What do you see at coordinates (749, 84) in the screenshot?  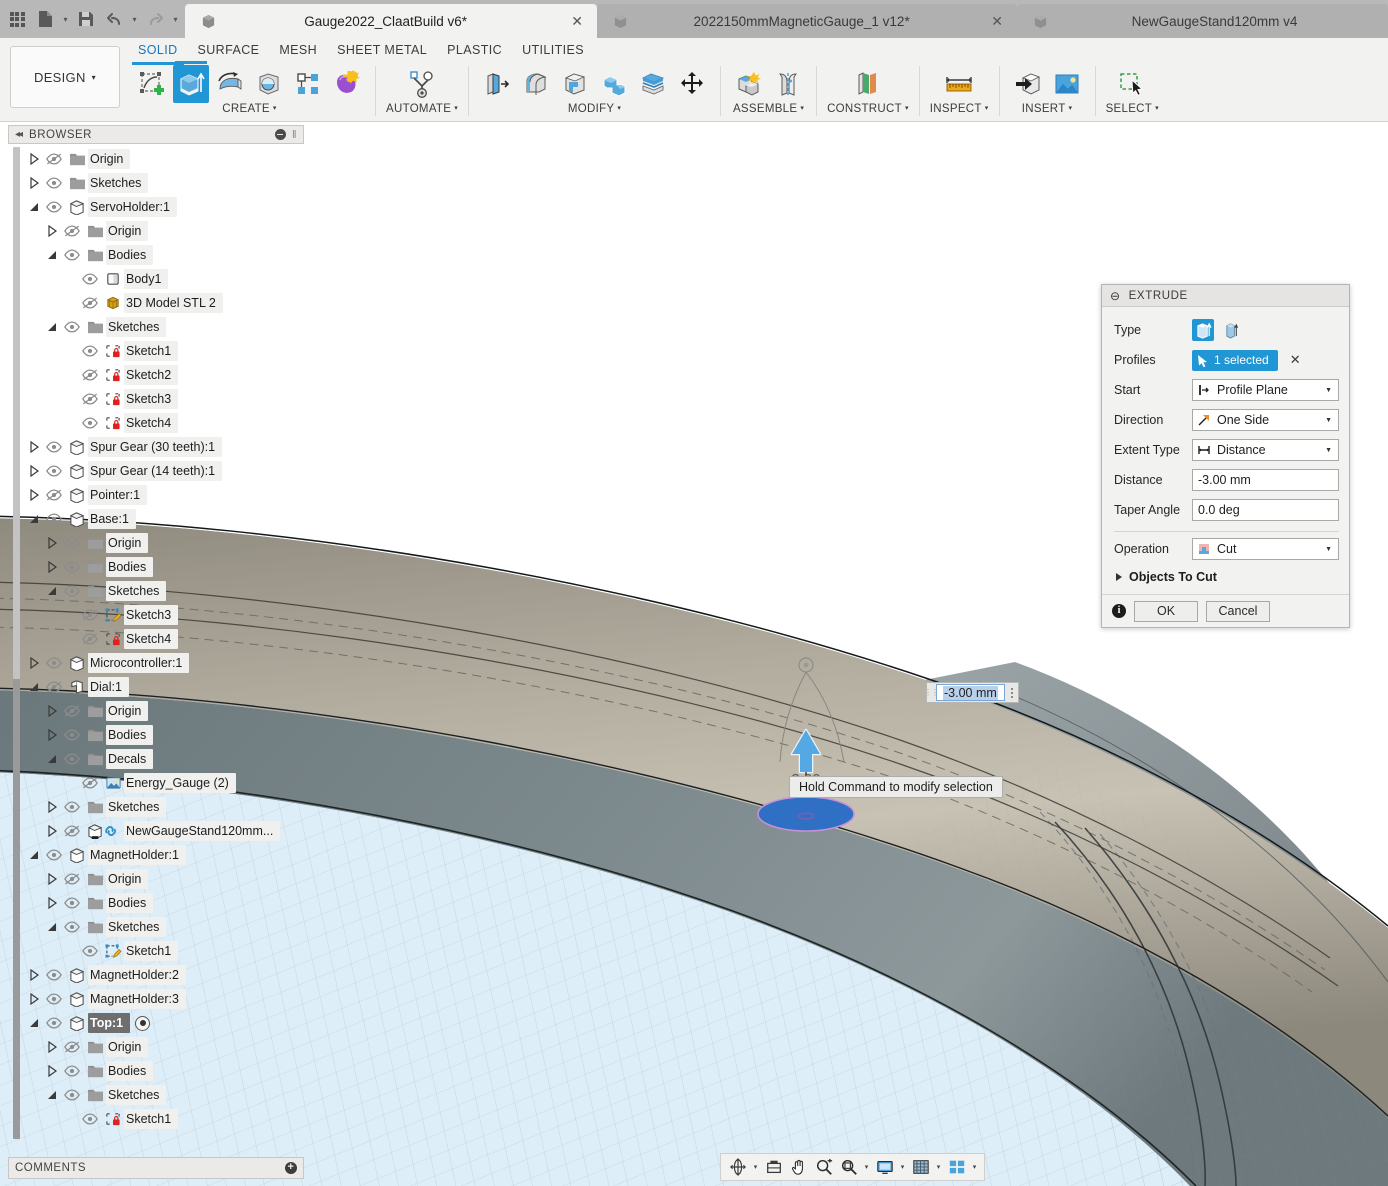 I see `new-component-icon` at bounding box center [749, 84].